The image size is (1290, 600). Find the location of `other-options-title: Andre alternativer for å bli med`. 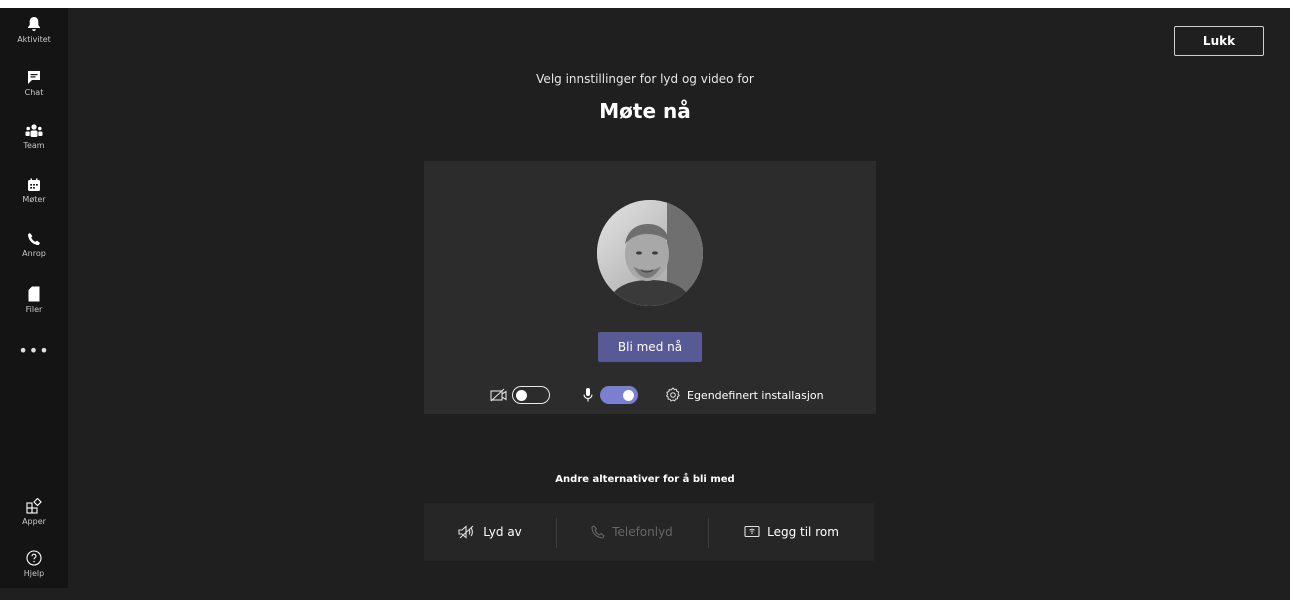

other-options-title: Andre alternativer for å bli med is located at coordinates (645, 479).